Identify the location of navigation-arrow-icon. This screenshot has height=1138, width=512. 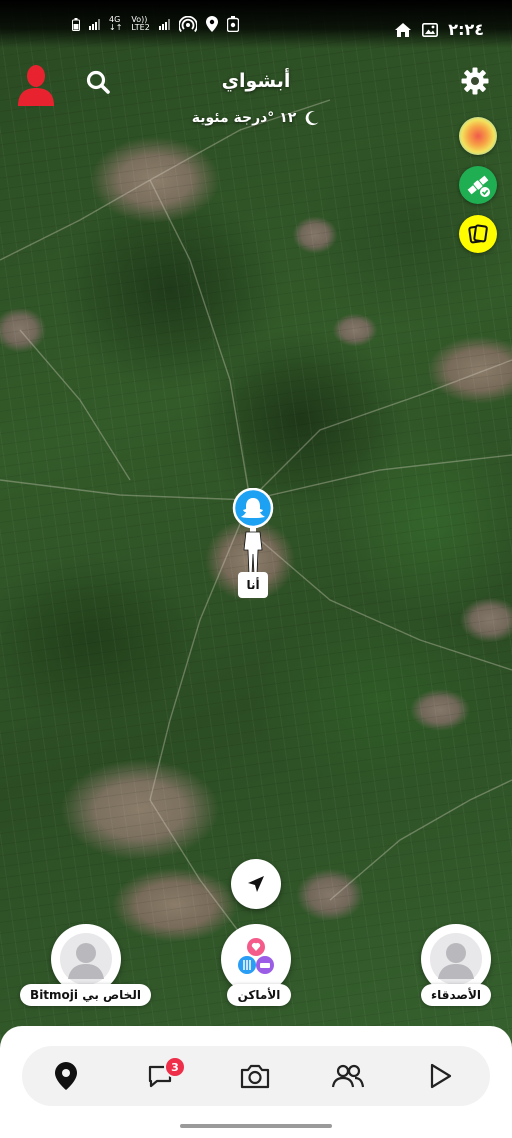
(256, 884).